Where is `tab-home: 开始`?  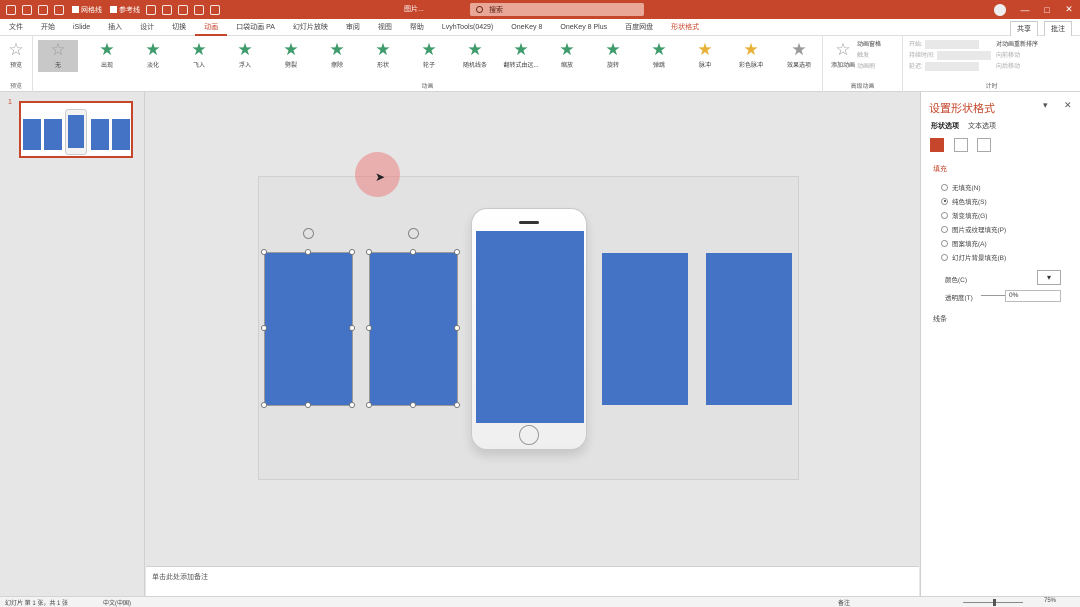 tab-home: 开始 is located at coordinates (48, 27).